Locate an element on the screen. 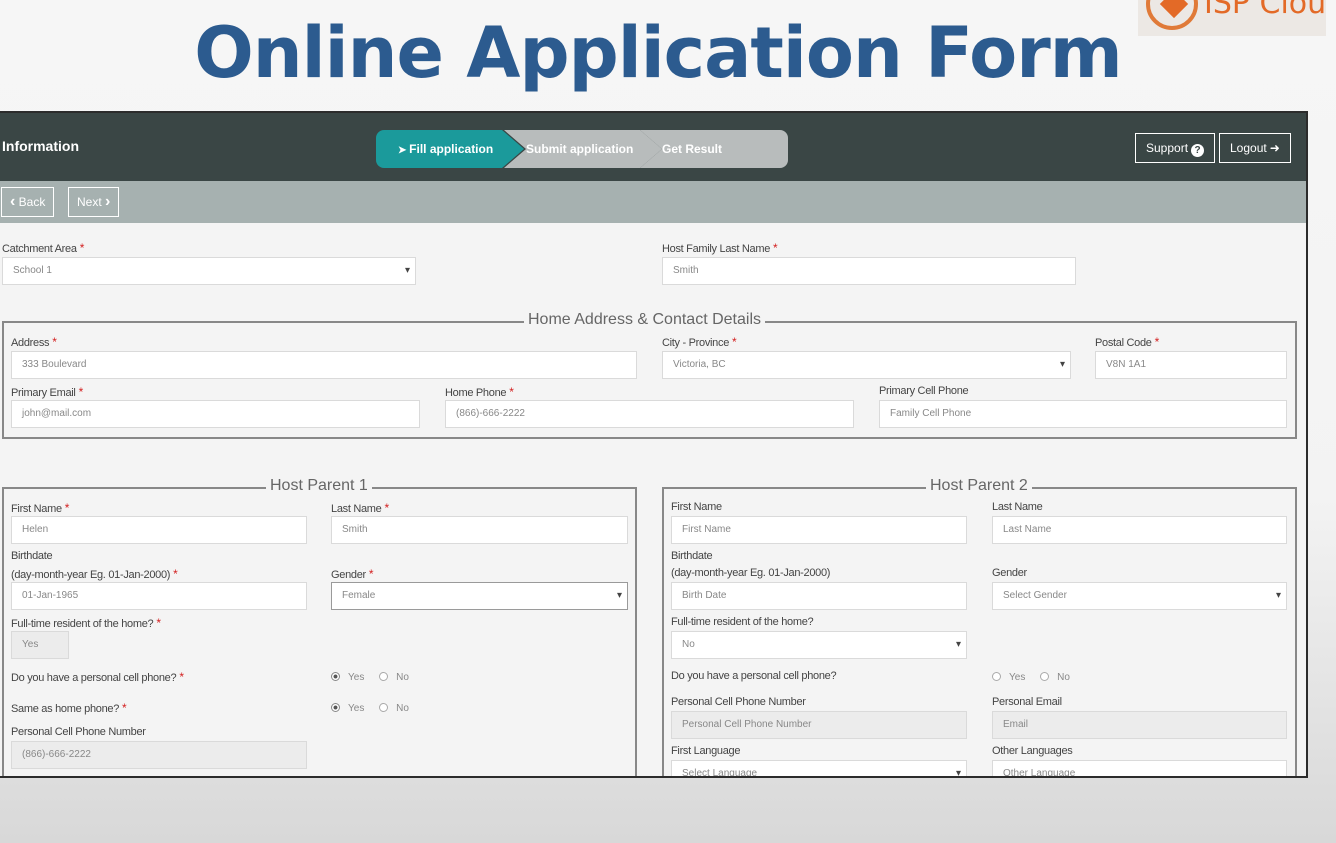 The width and height of the screenshot is (1336, 843). hp2-birthdate-label: Birthdate is located at coordinates (692, 556).